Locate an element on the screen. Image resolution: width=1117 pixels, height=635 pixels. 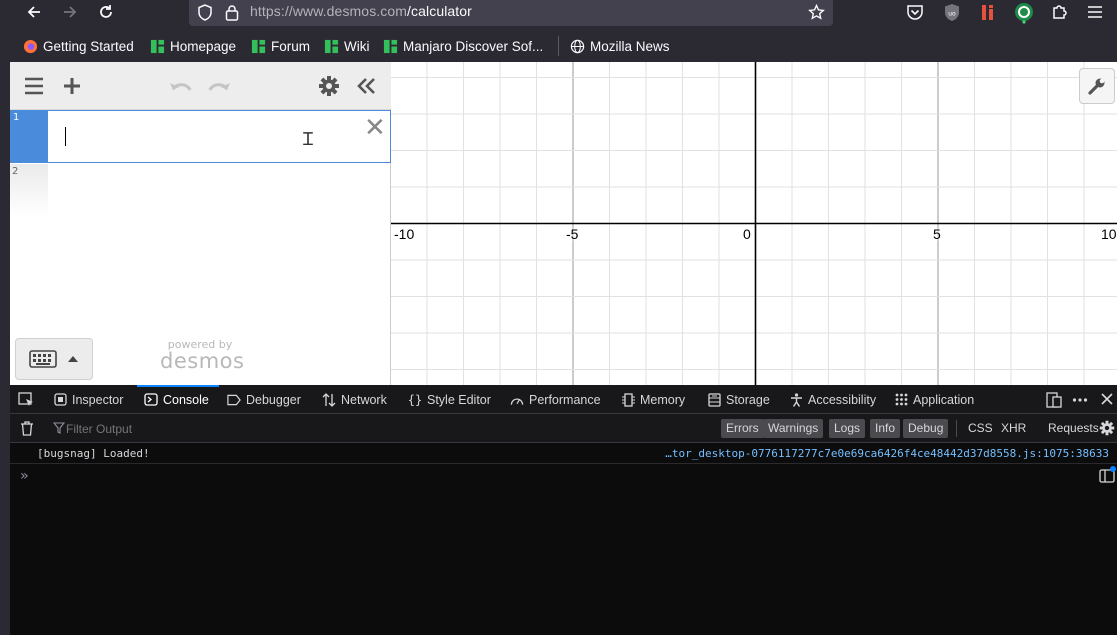
reload-icon is located at coordinates (106, 12).